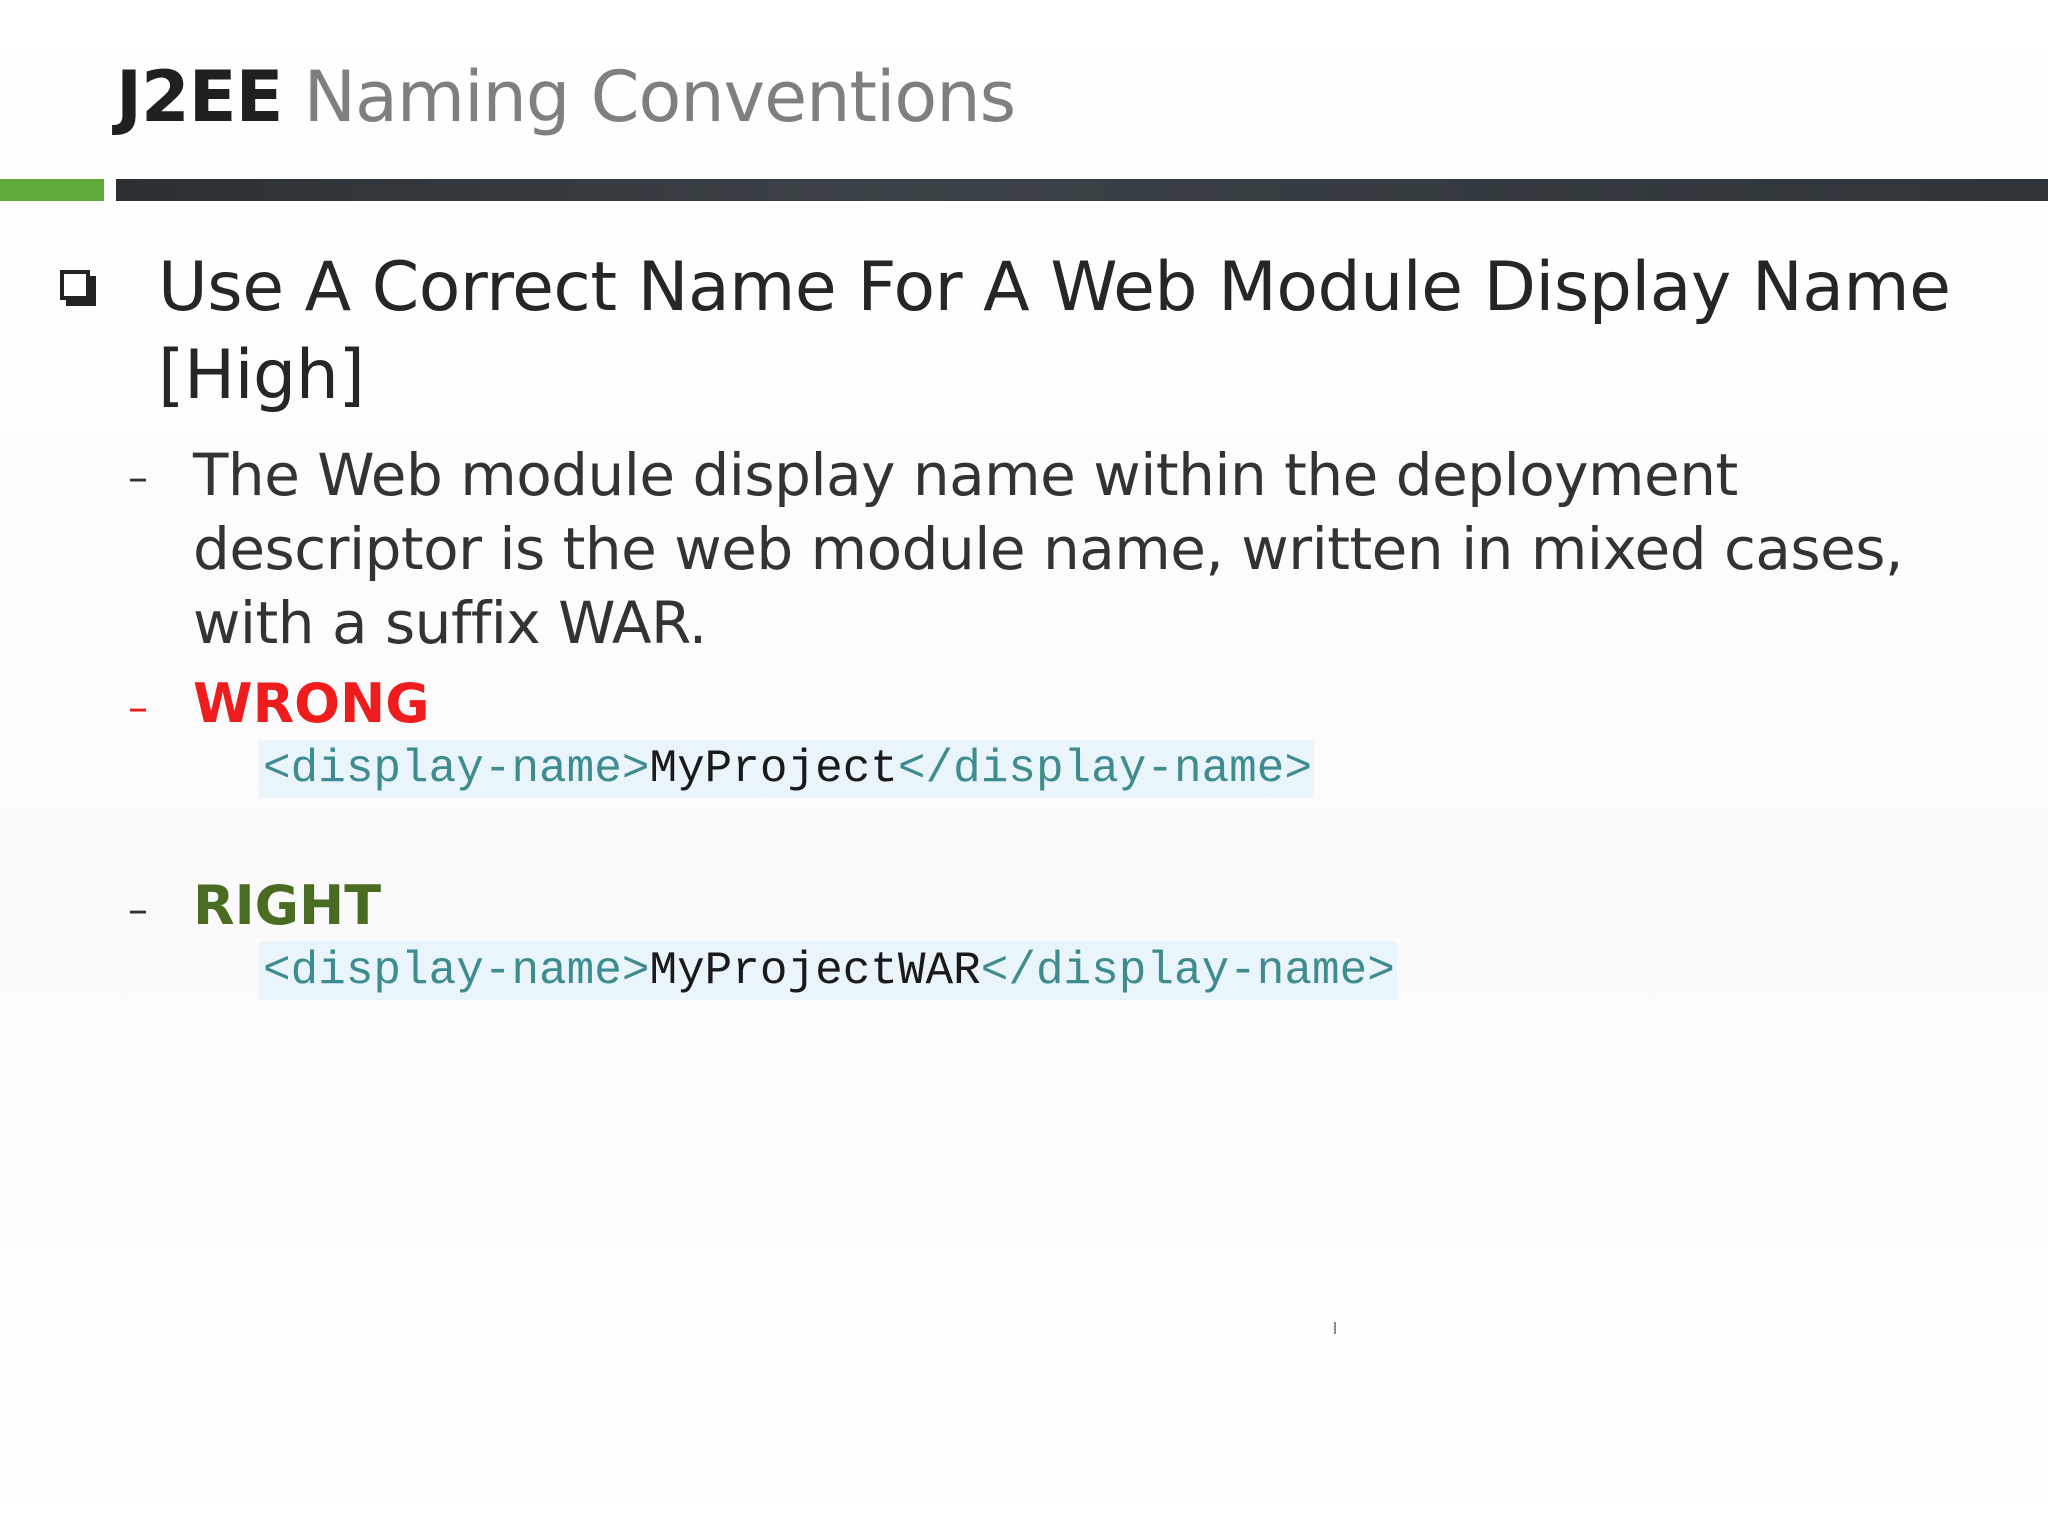 The height and width of the screenshot is (1536, 2048). I want to click on wrong-code-snippet: <display-name>MyProject</display-name>, so click(786, 769).